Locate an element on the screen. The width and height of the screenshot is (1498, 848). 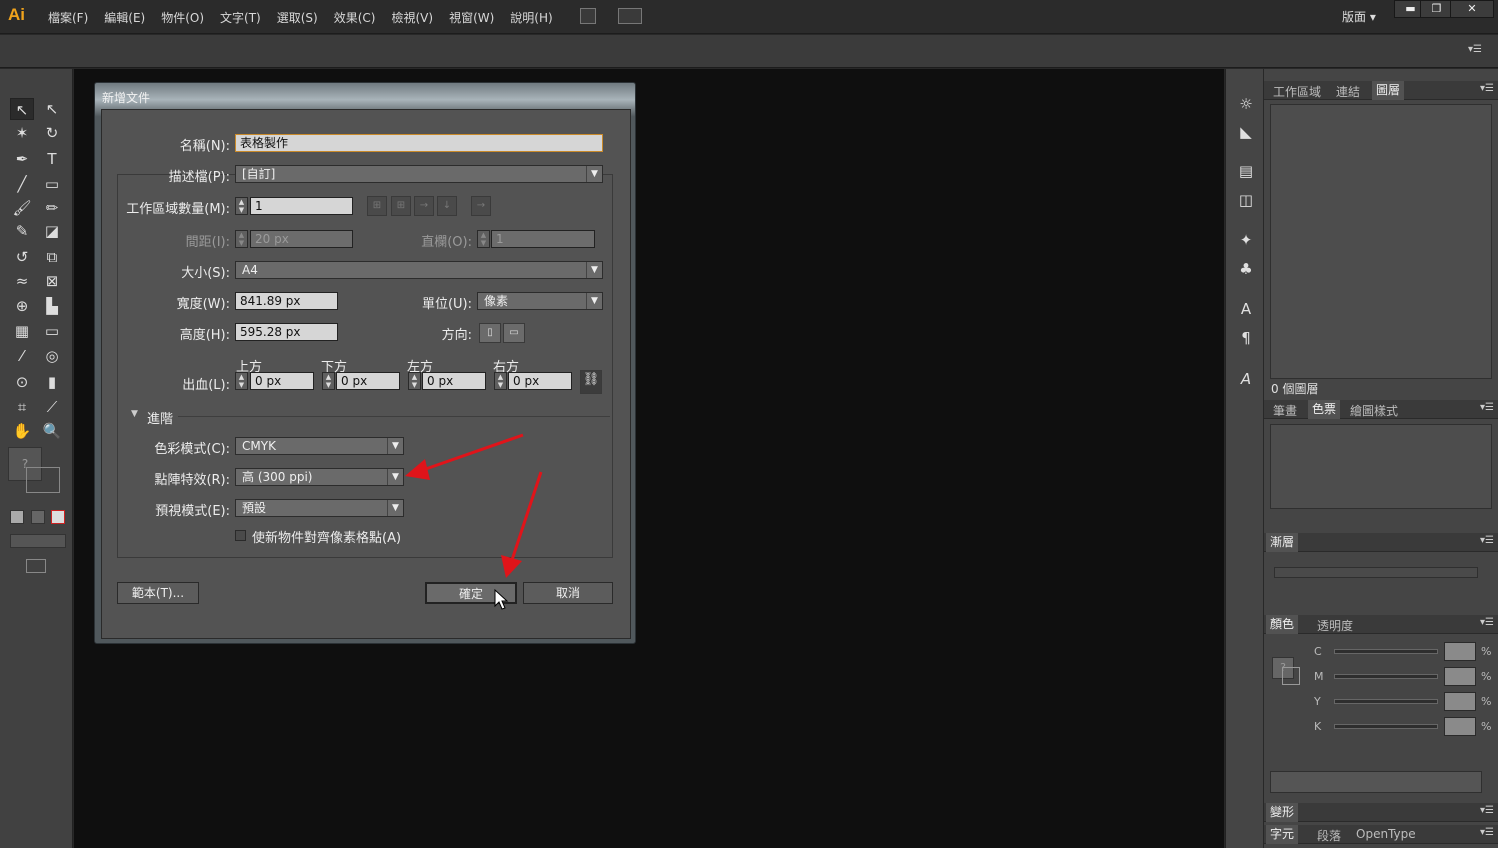
drawing-modes-icon is located at coordinates (38, 541).